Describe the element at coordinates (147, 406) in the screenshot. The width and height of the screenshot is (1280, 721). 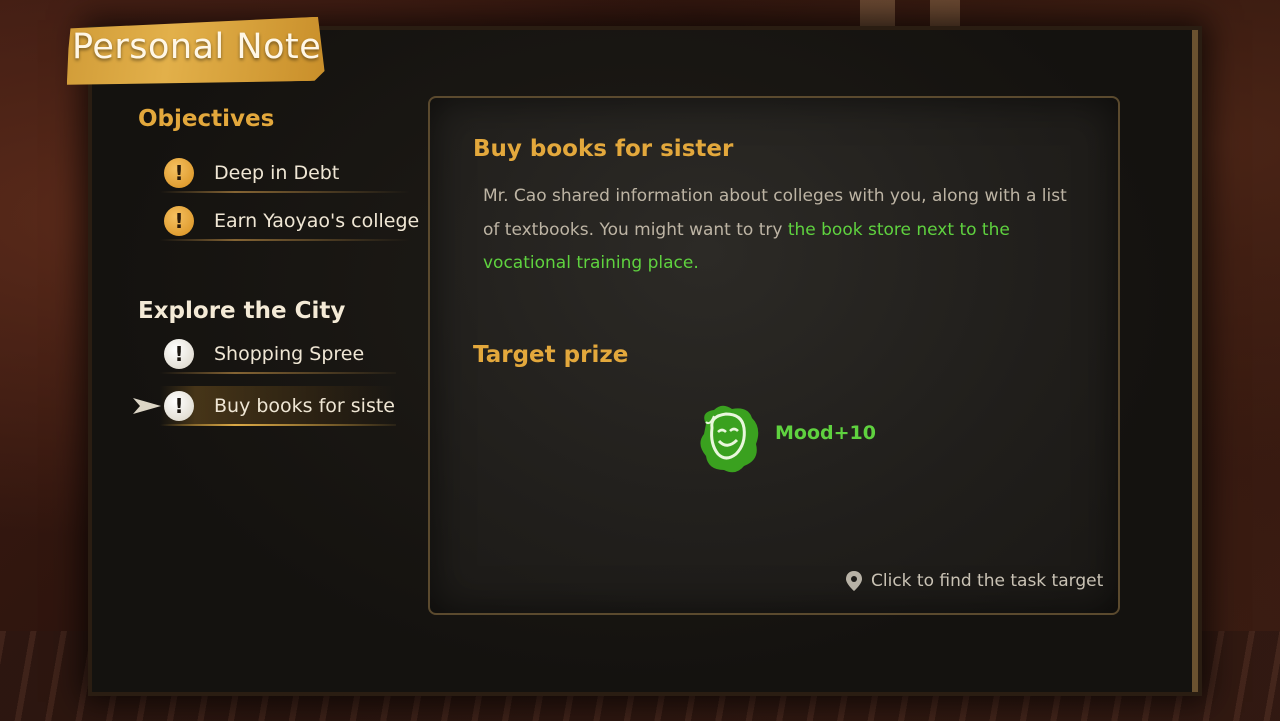
I see `selection-arrow-icon` at that location.